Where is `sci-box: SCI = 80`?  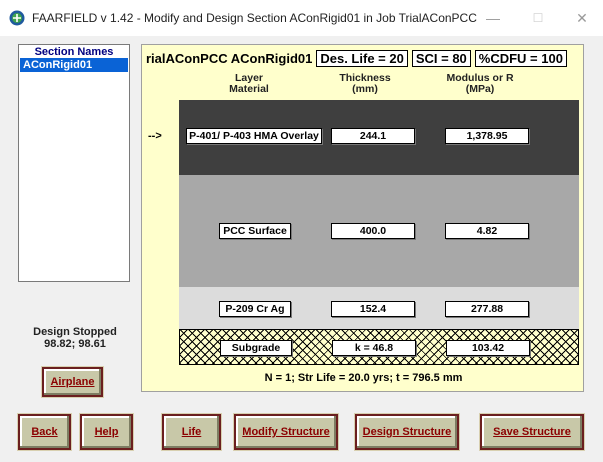 sci-box: SCI = 80 is located at coordinates (441, 58).